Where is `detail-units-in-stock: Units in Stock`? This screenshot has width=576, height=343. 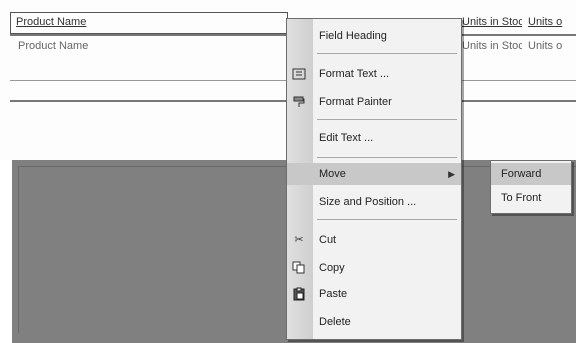
detail-units-in-stock: Units in Stock is located at coordinates (492, 46).